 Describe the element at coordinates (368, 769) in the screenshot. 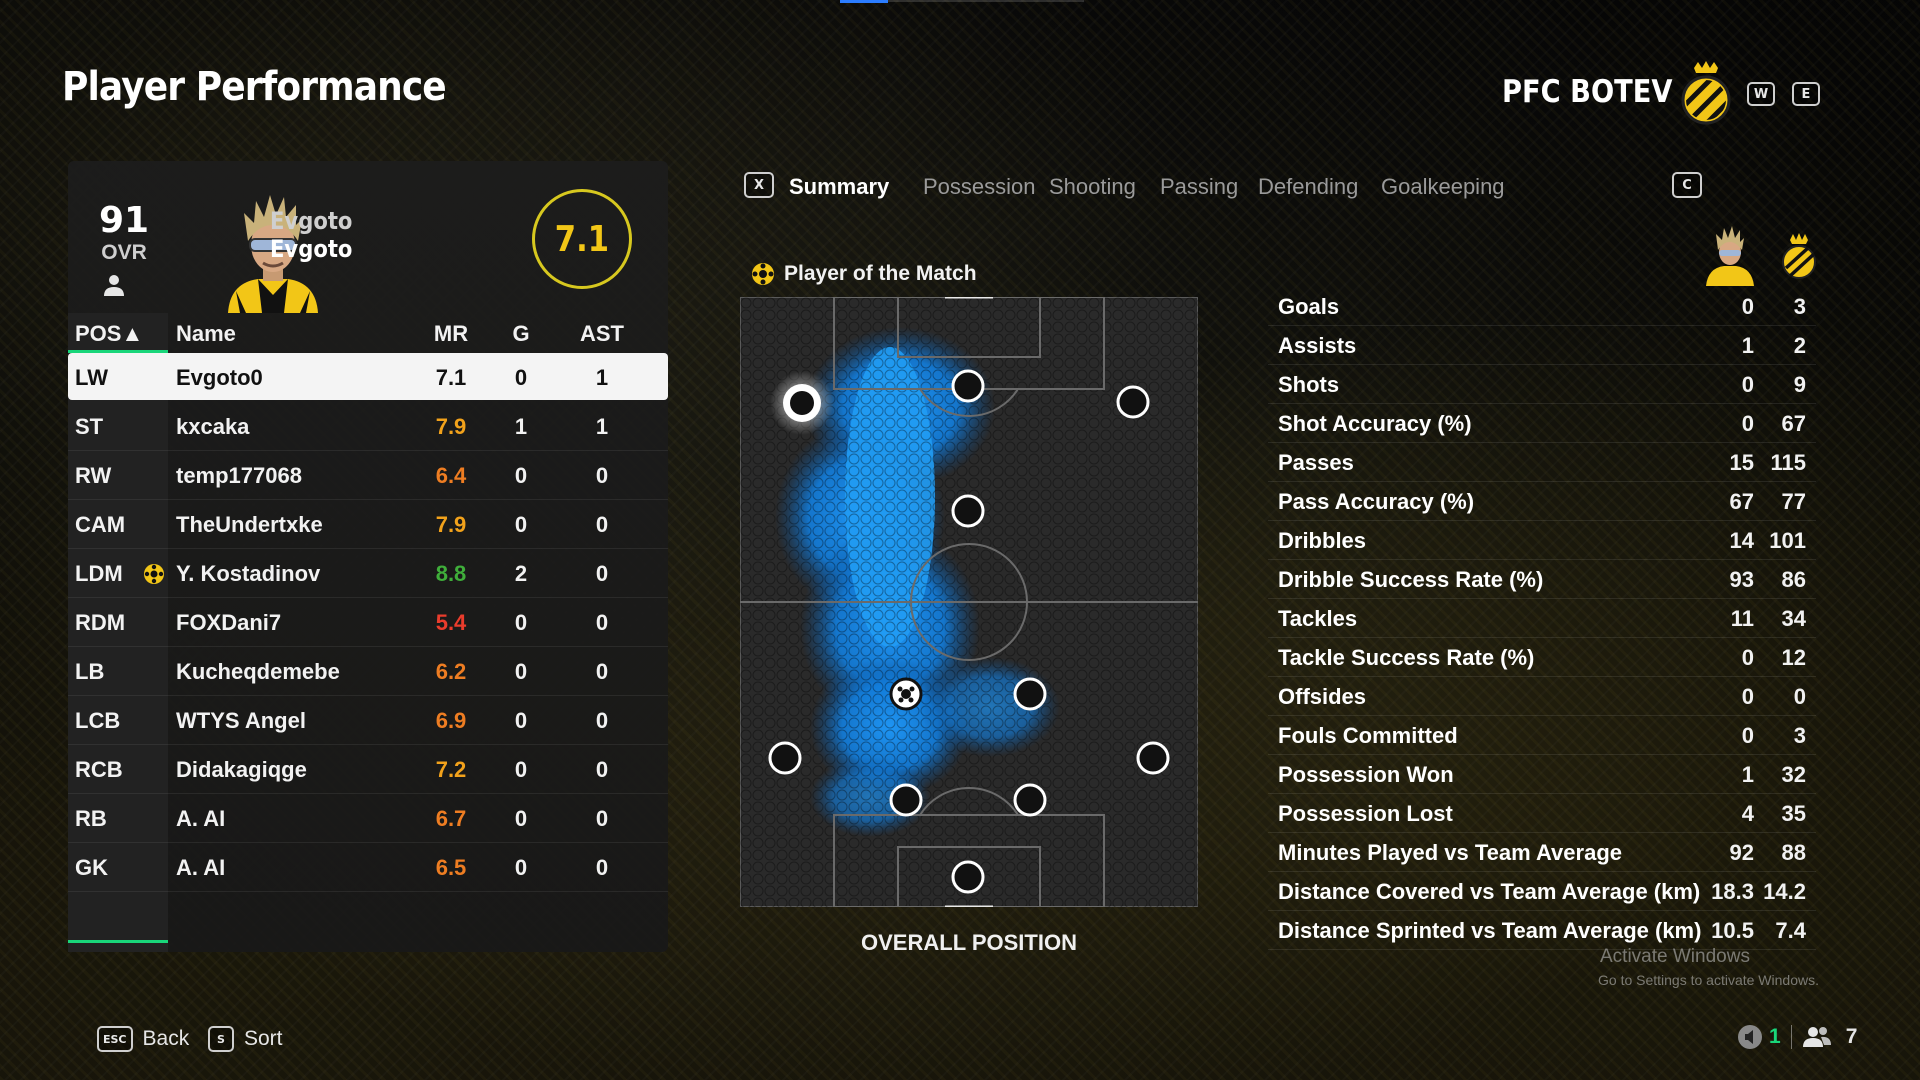

I see `table-row: RCB Didakagiqge 7.2 0 0` at that location.